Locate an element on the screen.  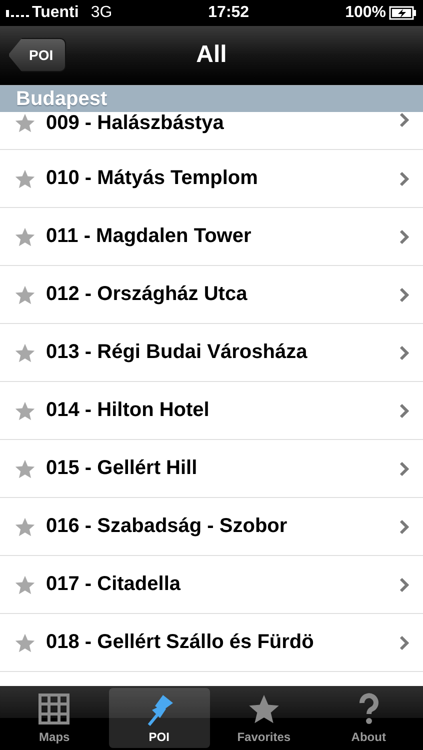
place-name: 010 - Mátyás Templom is located at coordinates (152, 178).